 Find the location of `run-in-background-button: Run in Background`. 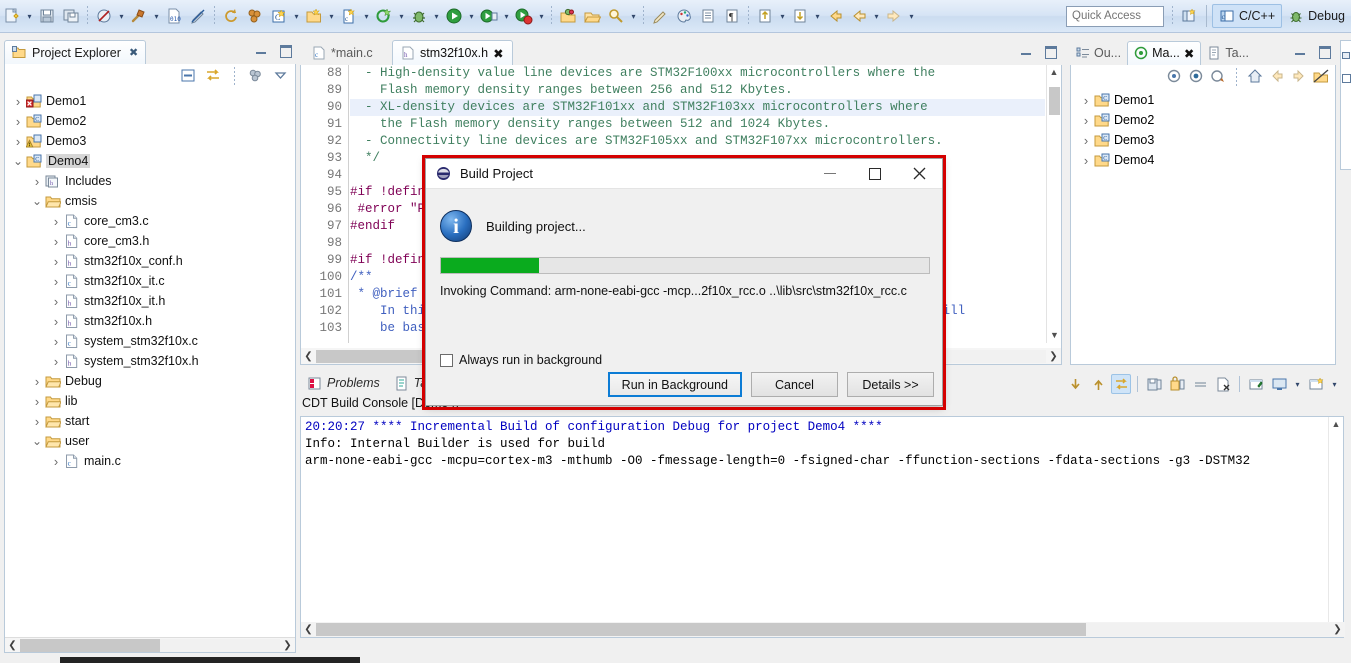

run-in-background-button: Run in Background is located at coordinates (674, 384).